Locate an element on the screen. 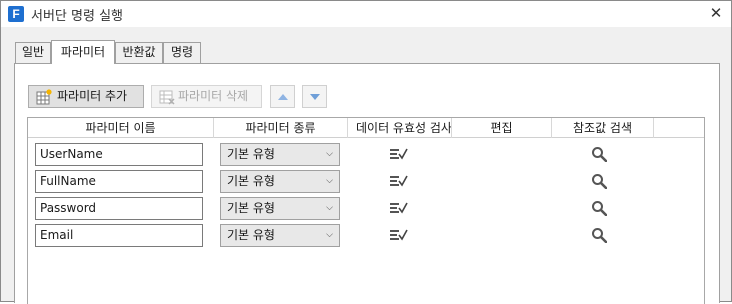  move-up-button is located at coordinates (282, 96).